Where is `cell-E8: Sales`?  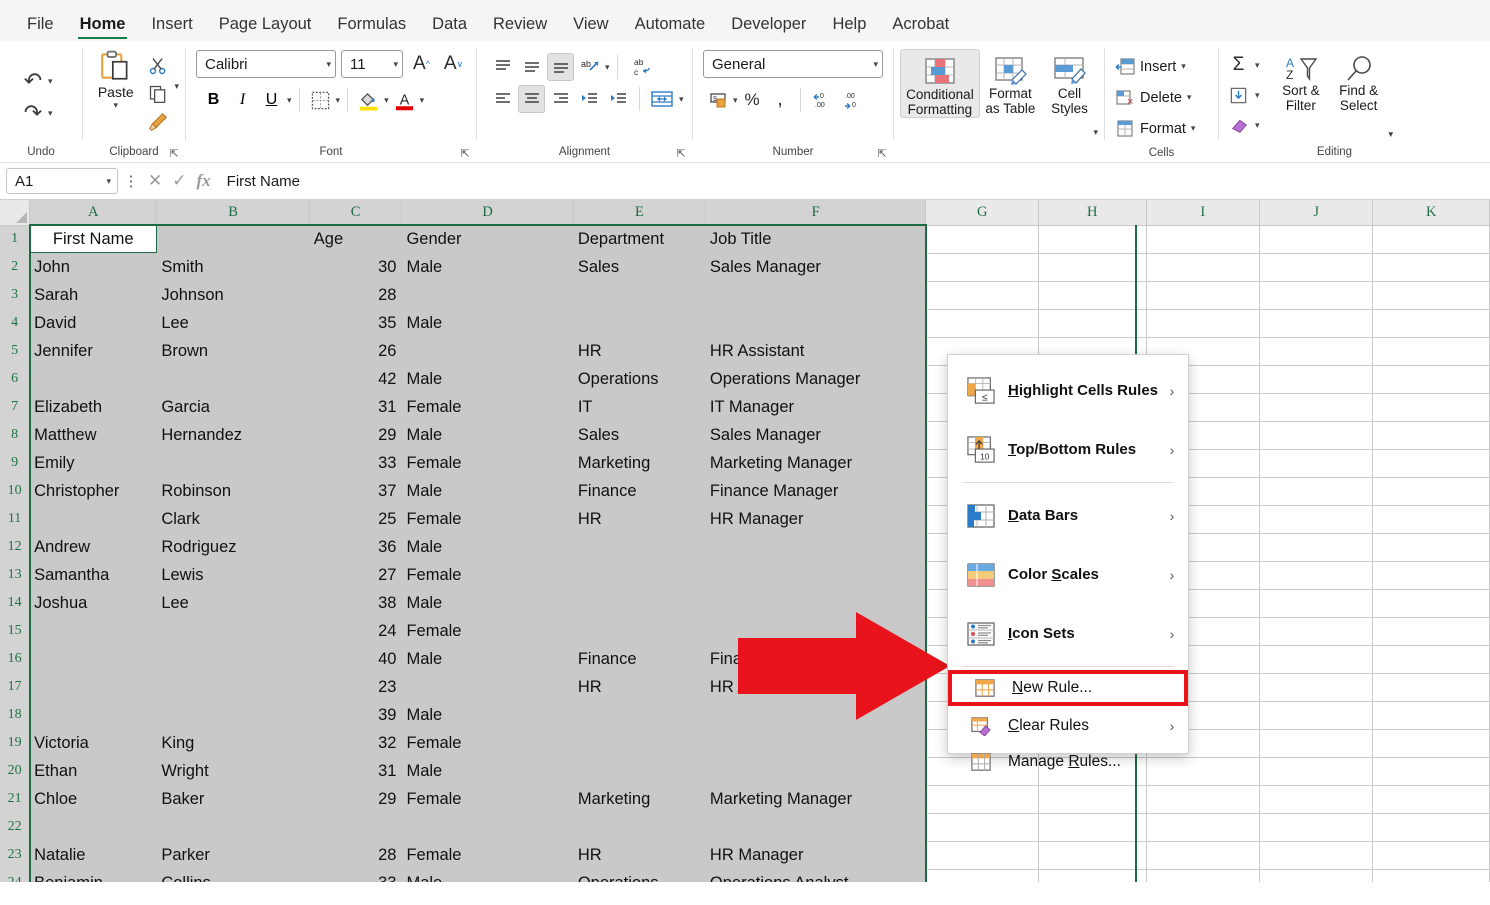
cell-E8: Sales is located at coordinates (639, 435).